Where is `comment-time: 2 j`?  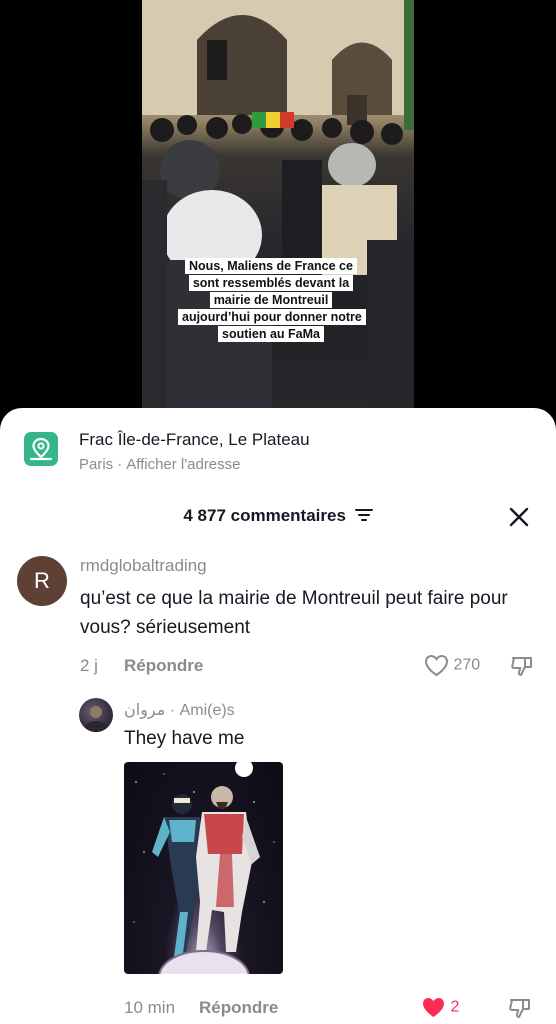
comment-time: 2 j is located at coordinates (89, 665).